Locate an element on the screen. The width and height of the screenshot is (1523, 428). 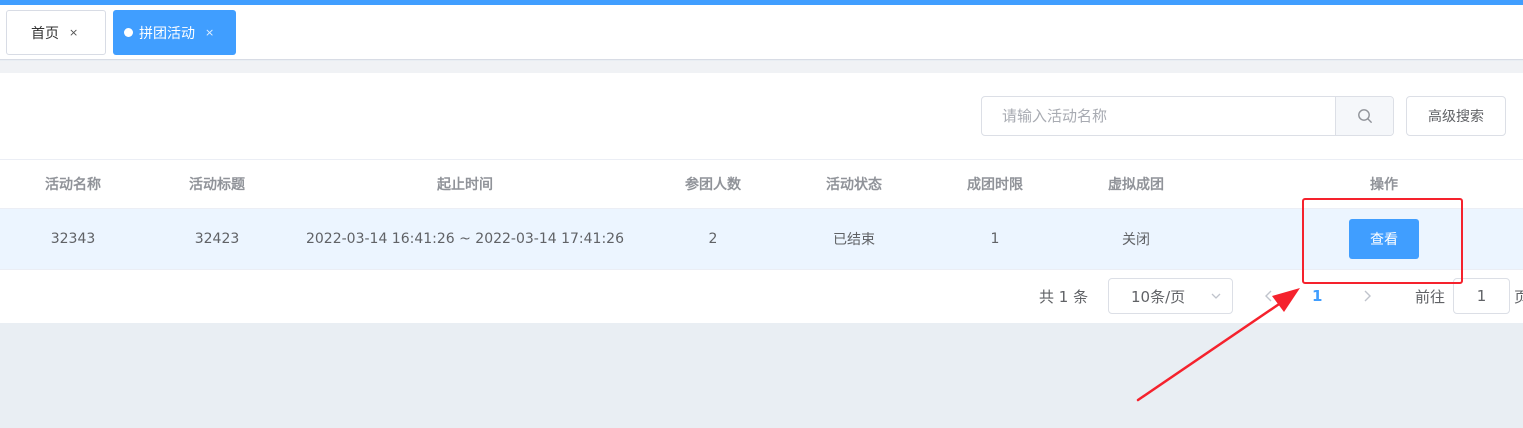
tab-home: 首页 × is located at coordinates (56, 32).